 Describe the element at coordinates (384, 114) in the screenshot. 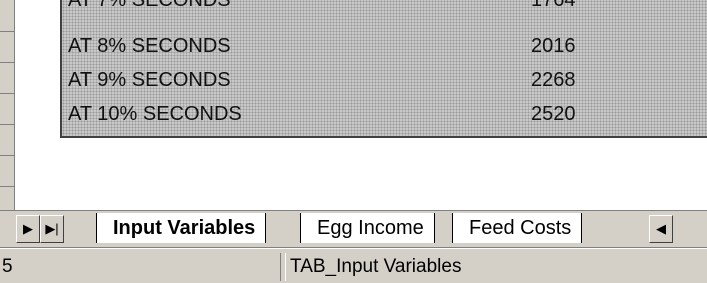

I see `table-row: AT 10% SECONDS 2520` at that location.